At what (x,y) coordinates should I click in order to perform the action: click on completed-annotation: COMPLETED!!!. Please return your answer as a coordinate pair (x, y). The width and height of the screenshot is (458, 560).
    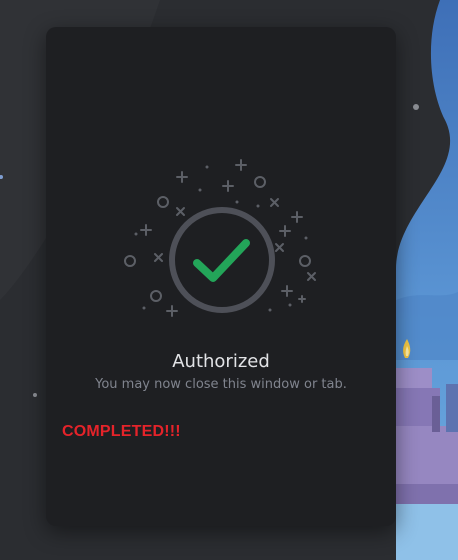
    Looking at the image, I should click on (121, 431).